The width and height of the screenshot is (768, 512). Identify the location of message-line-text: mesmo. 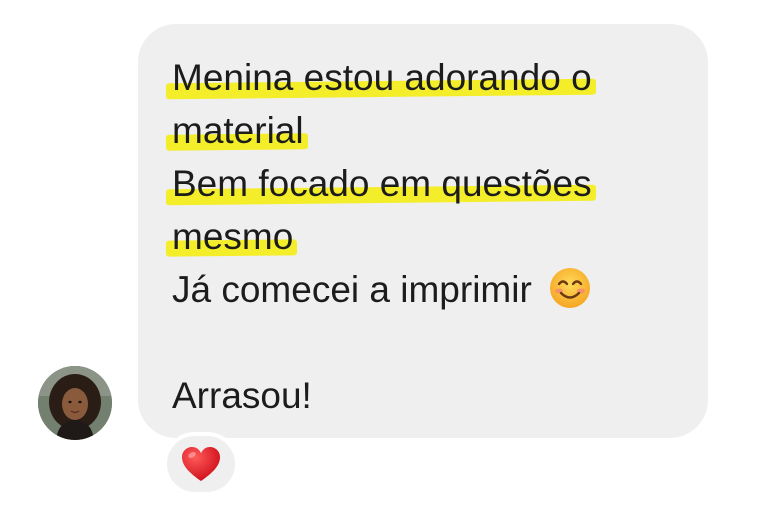
(233, 236).